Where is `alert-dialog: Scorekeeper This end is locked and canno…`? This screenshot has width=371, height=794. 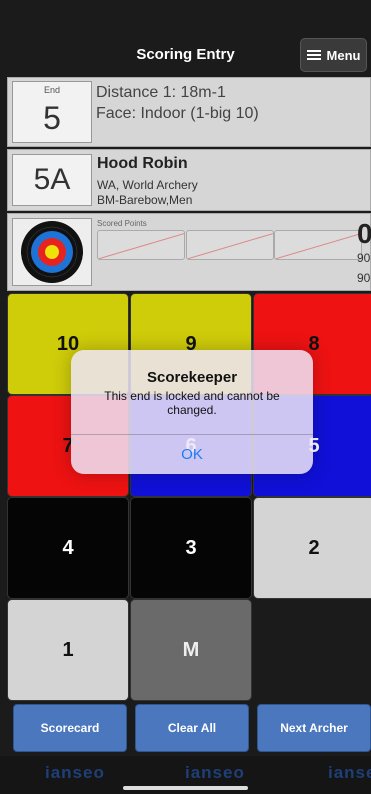 alert-dialog: Scorekeeper This end is locked and canno… is located at coordinates (192, 412).